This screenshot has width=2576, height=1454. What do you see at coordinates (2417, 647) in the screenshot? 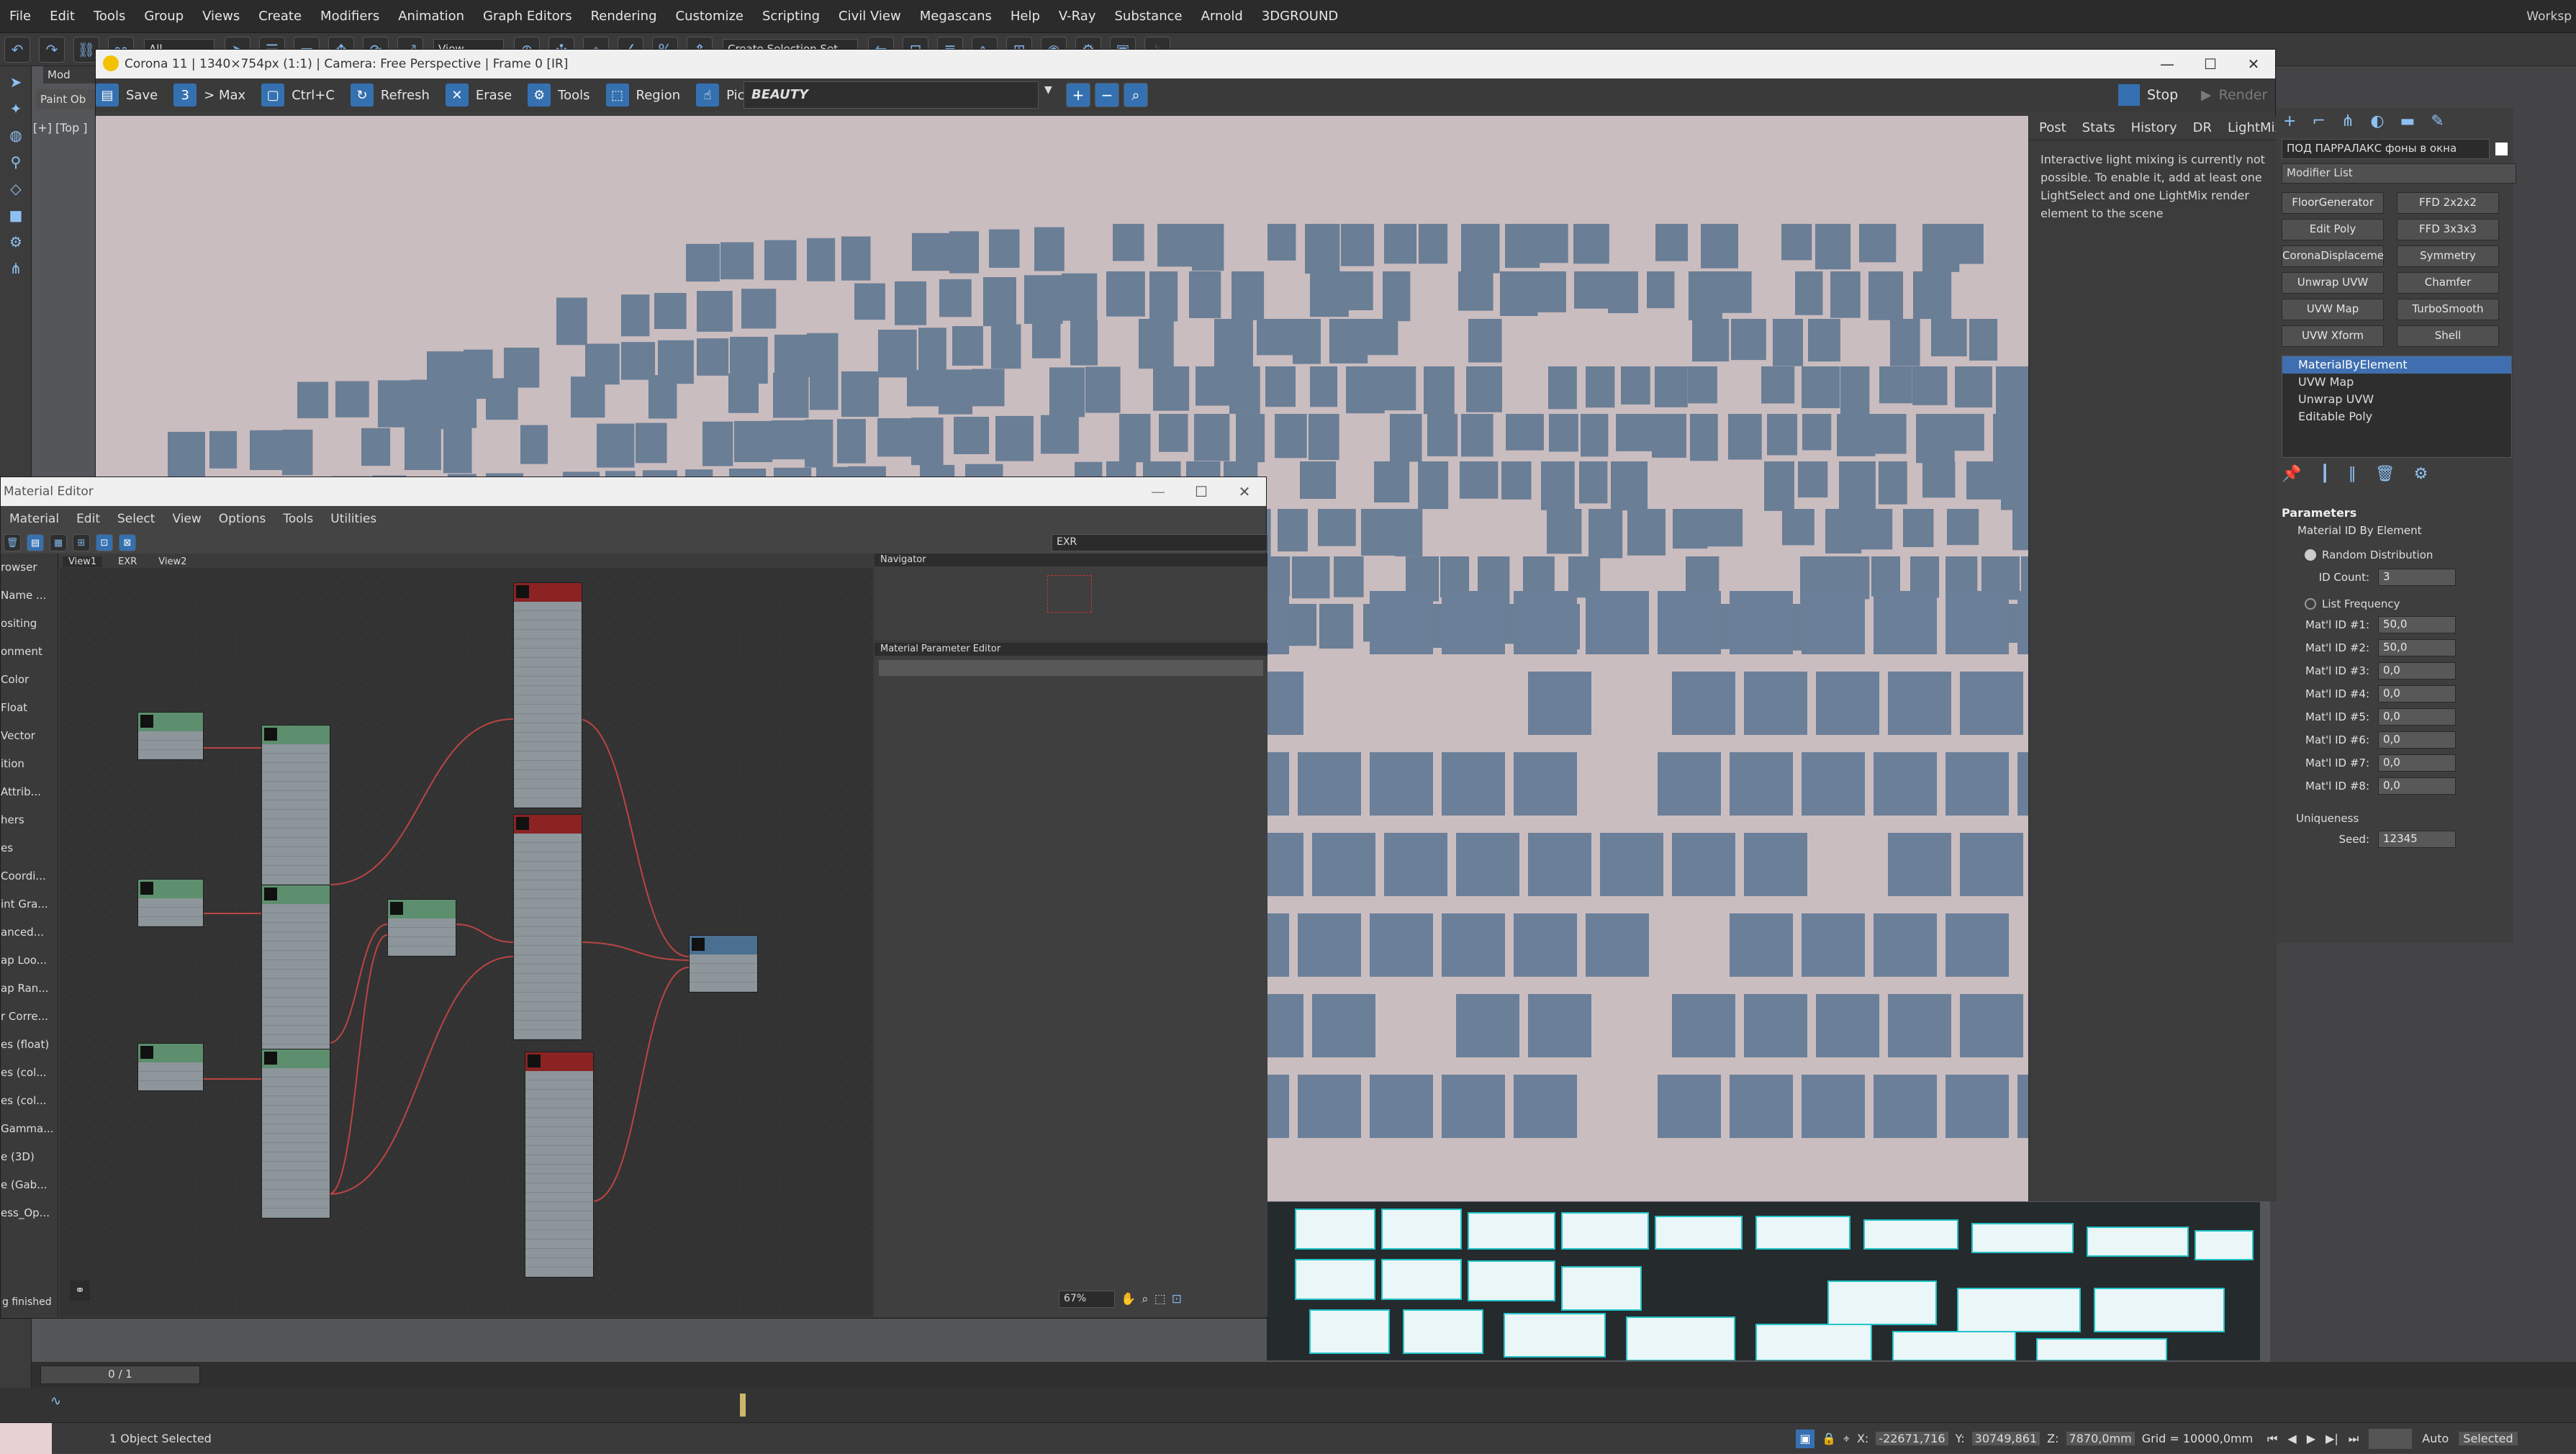
I see `matid-2-field: 50,0` at bounding box center [2417, 647].